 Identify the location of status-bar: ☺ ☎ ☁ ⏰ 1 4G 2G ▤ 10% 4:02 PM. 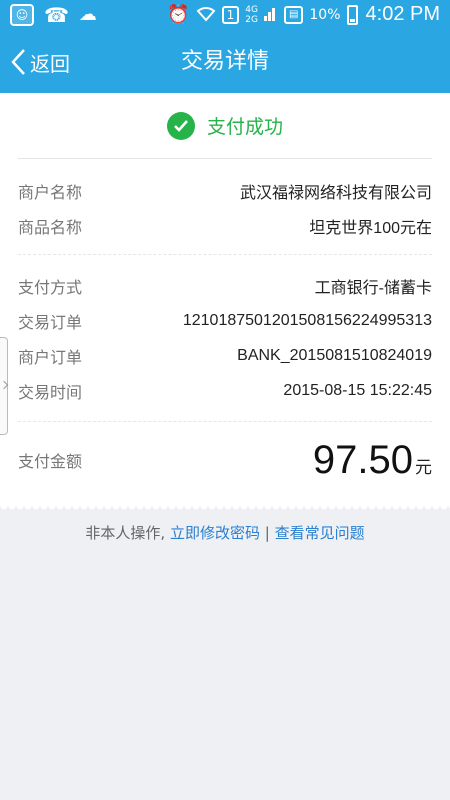
(225, 15).